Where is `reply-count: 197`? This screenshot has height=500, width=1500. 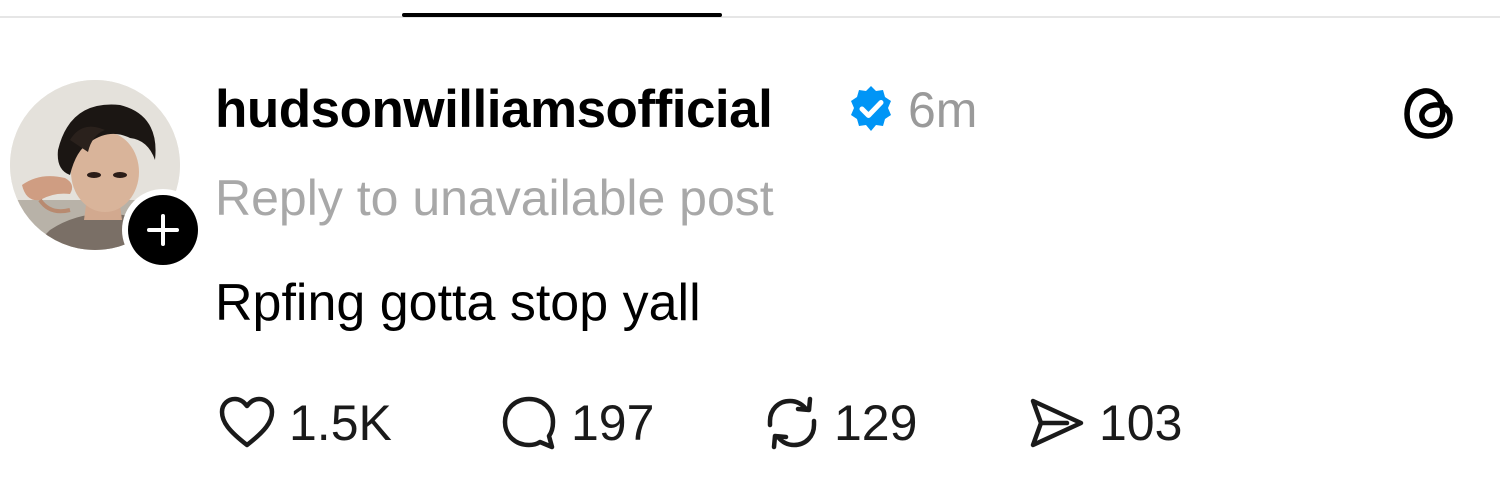 reply-count: 197 is located at coordinates (613, 423).